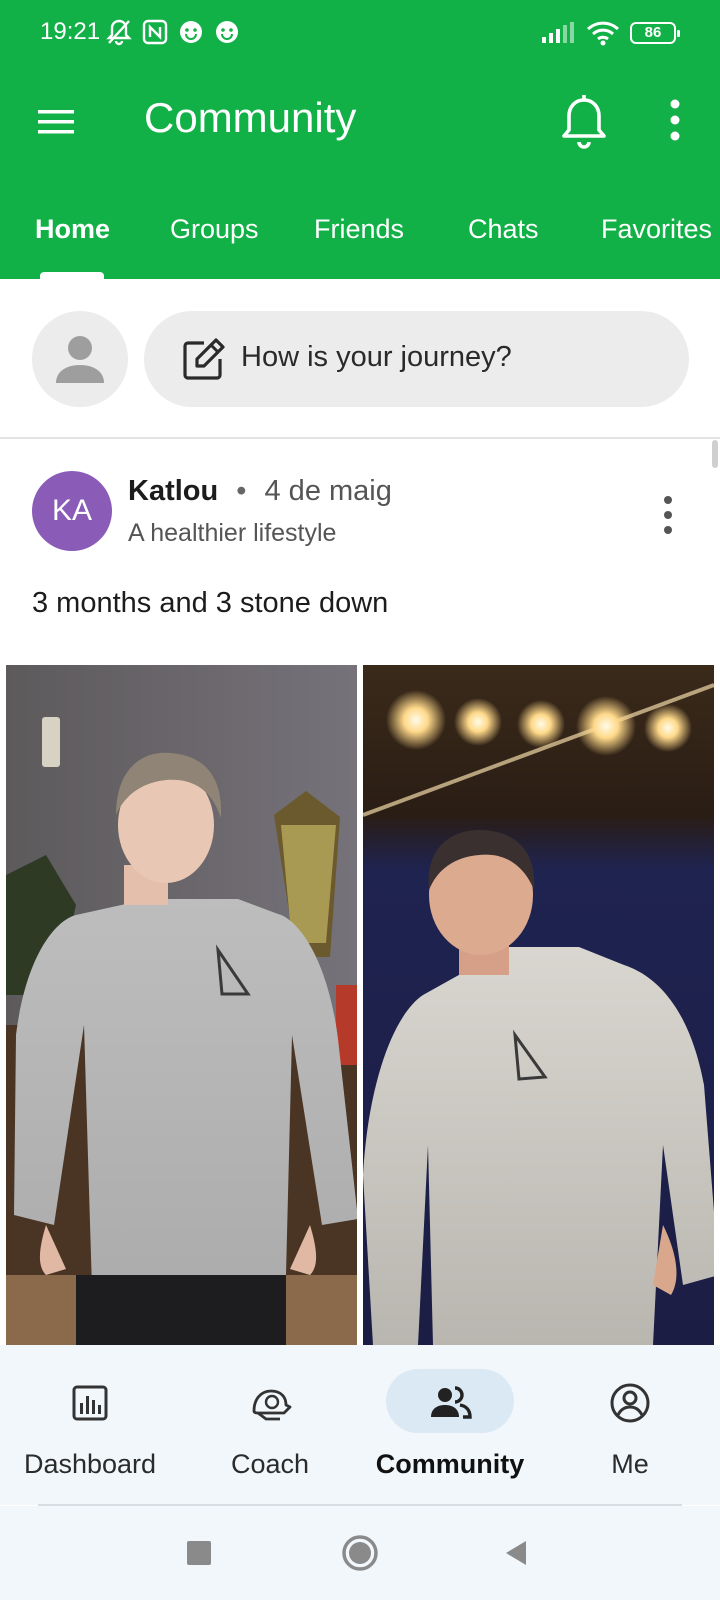  What do you see at coordinates (173, 491) in the screenshot?
I see `author-name: Katlou` at bounding box center [173, 491].